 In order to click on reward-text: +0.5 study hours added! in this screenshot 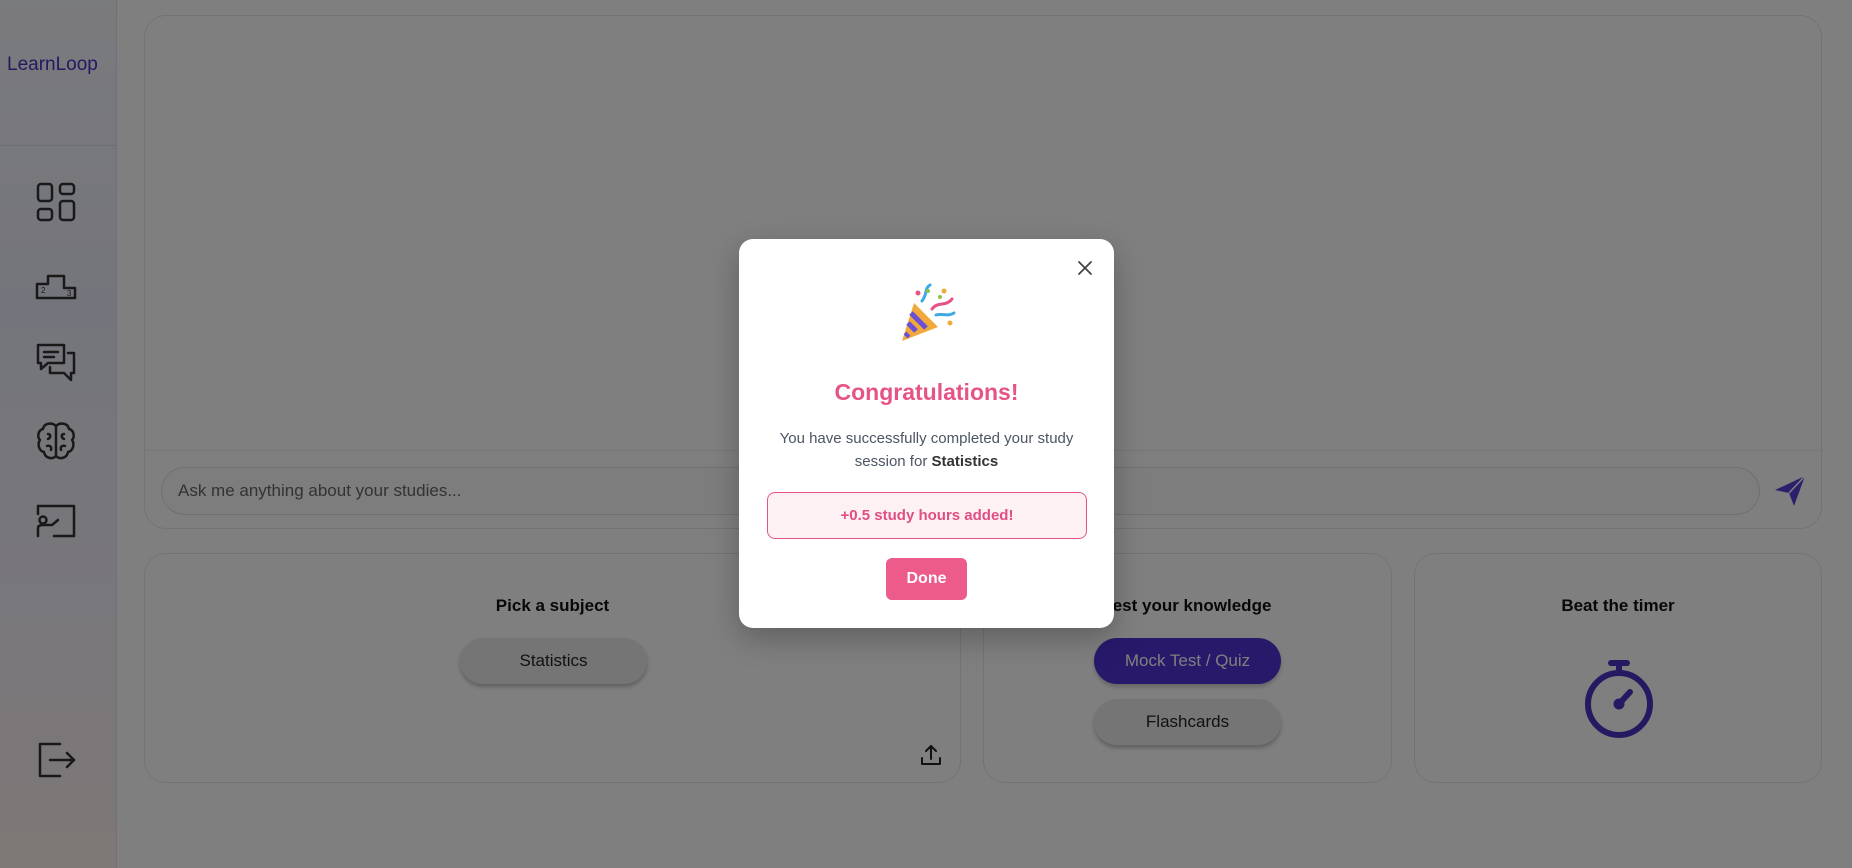, I will do `click(927, 515)`.